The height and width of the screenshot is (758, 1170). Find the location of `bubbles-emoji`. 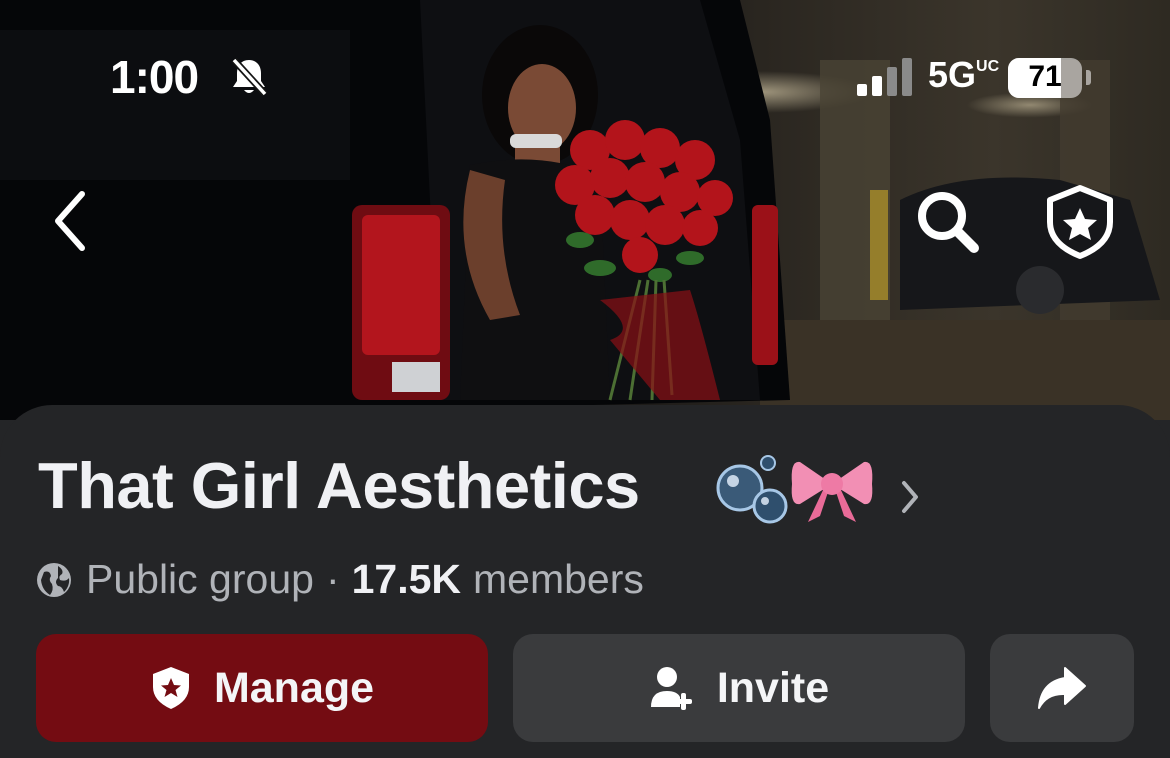

bubbles-emoji is located at coordinates (752, 489).